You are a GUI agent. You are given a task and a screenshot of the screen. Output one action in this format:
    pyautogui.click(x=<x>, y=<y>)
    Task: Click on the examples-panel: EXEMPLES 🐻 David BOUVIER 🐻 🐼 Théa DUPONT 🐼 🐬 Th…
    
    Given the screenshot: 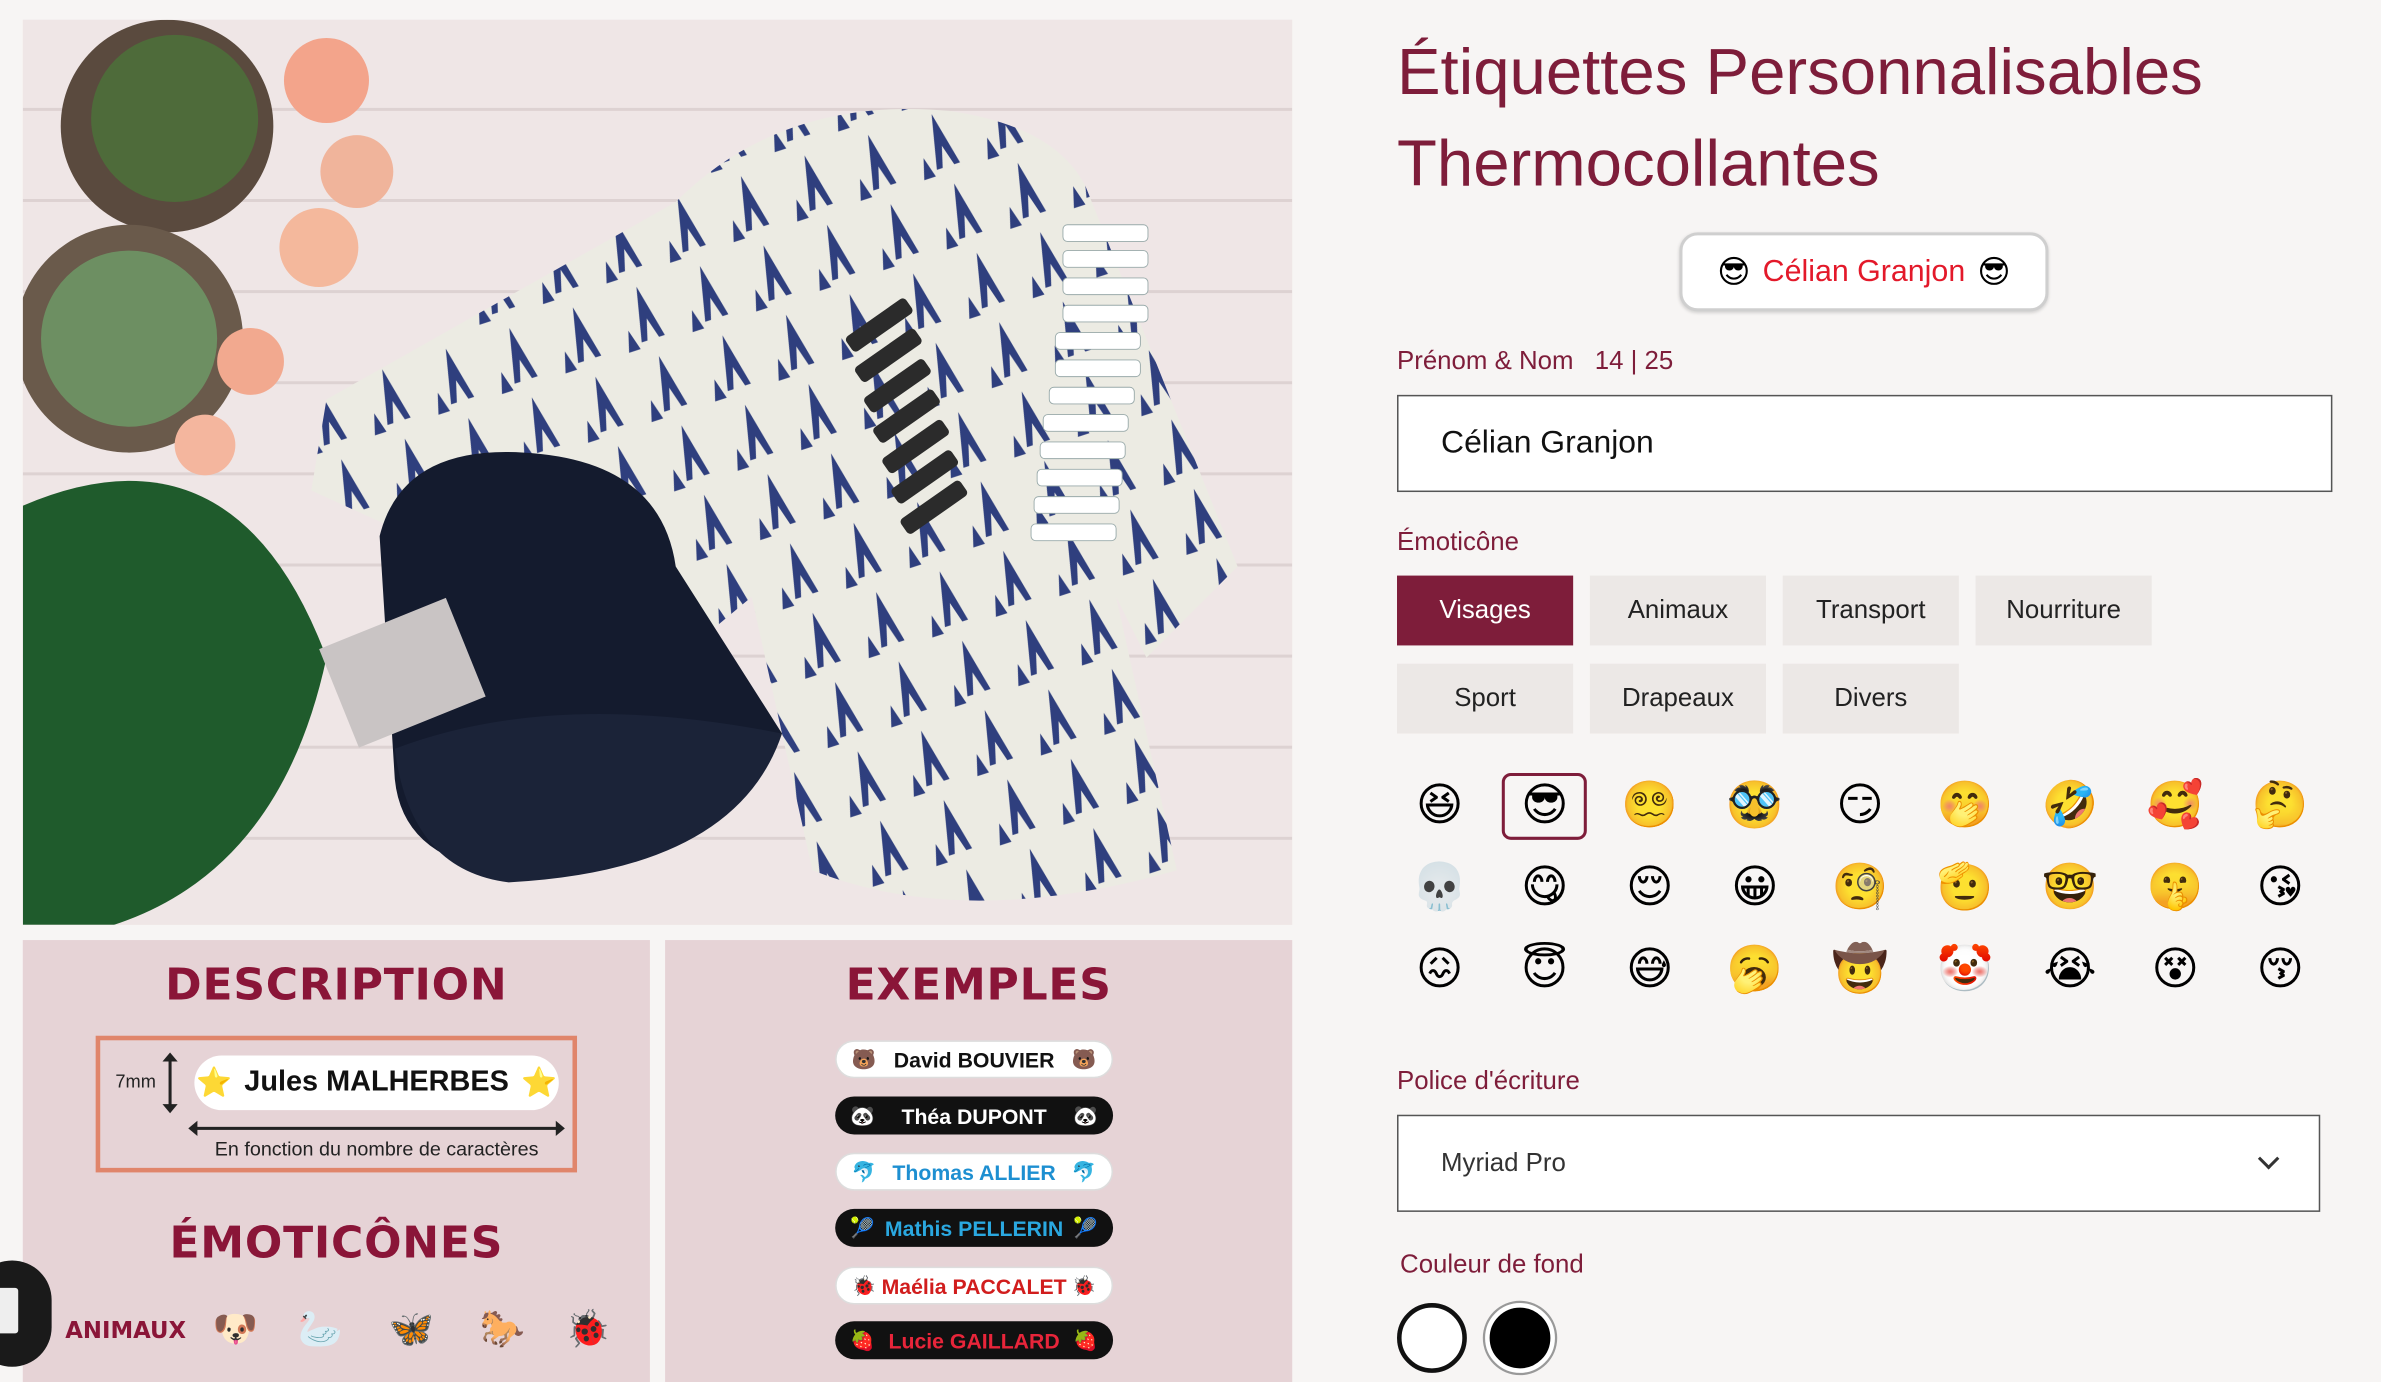 What is the action you would take?
    pyautogui.click(x=979, y=1161)
    